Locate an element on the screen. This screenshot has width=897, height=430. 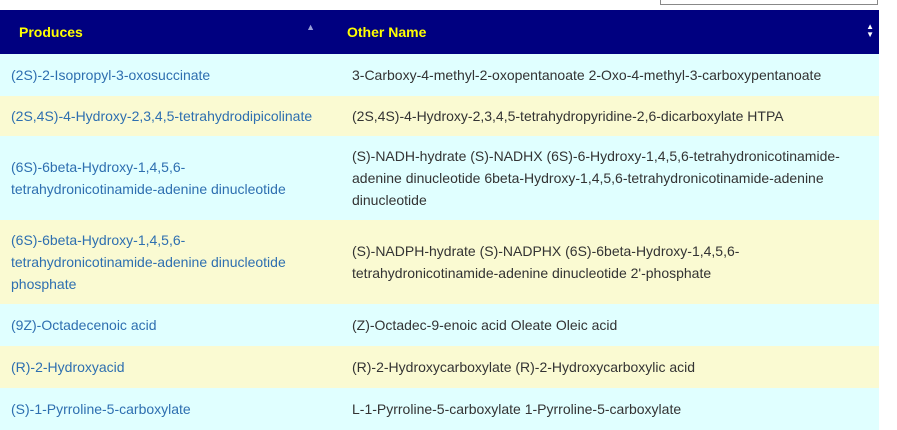
produces-link: (S)-1-Pyrroline-5-carboxylate is located at coordinates (162, 409).